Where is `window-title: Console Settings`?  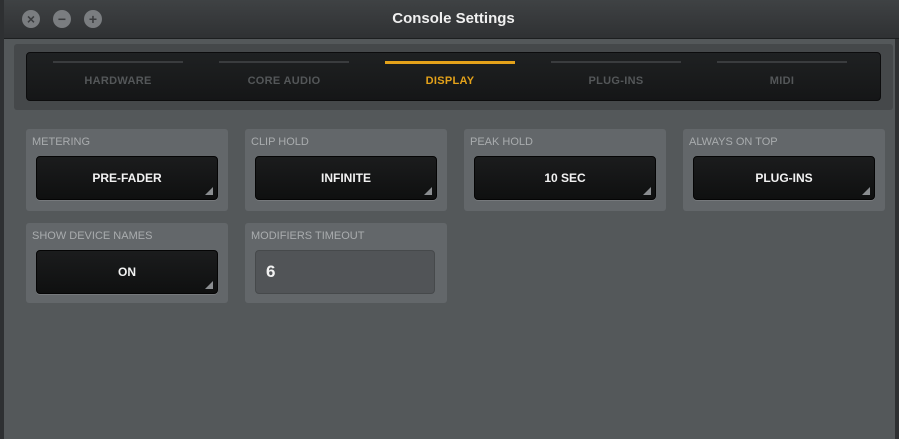 window-title: Console Settings is located at coordinates (453, 18).